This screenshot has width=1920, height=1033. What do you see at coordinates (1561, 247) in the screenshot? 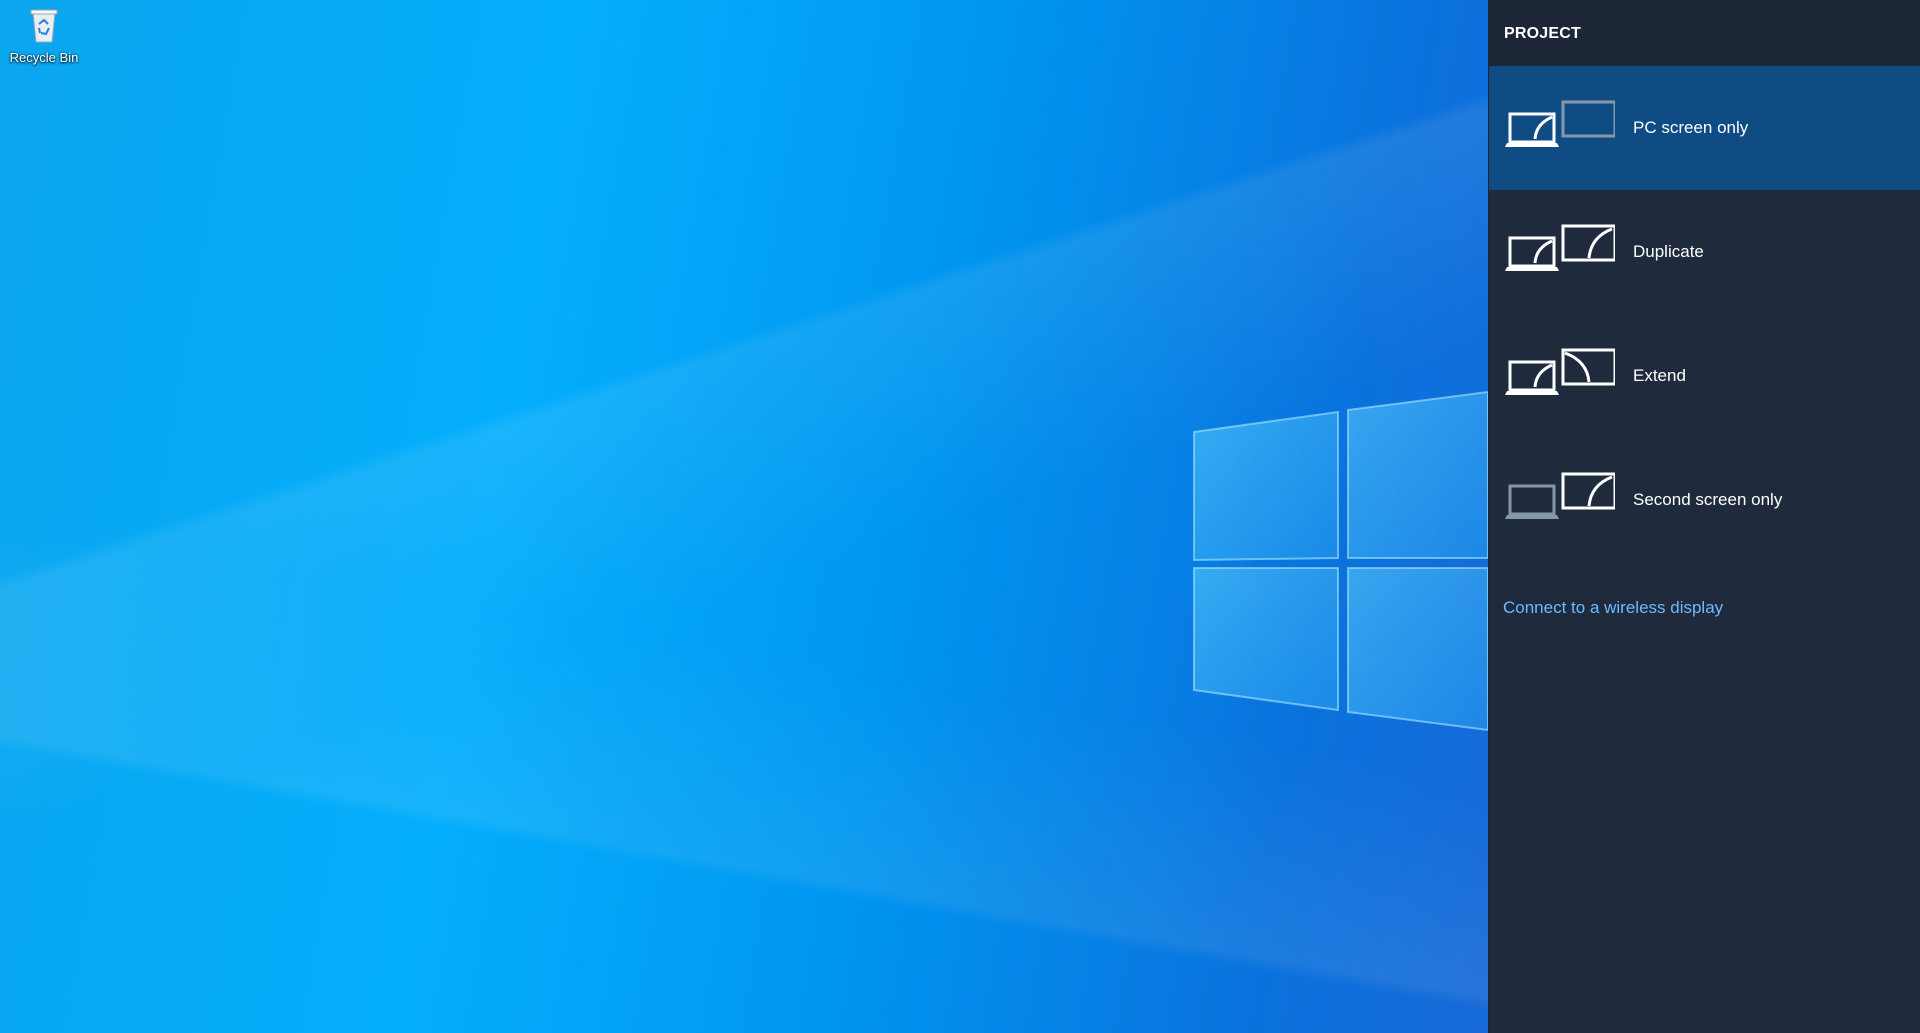
I see `duplicate-icon` at bounding box center [1561, 247].